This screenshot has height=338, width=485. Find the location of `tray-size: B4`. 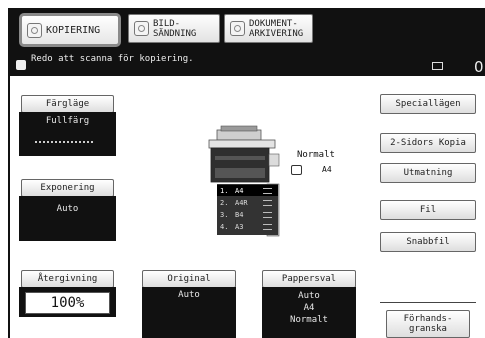

tray-size: B4 is located at coordinates (239, 214).